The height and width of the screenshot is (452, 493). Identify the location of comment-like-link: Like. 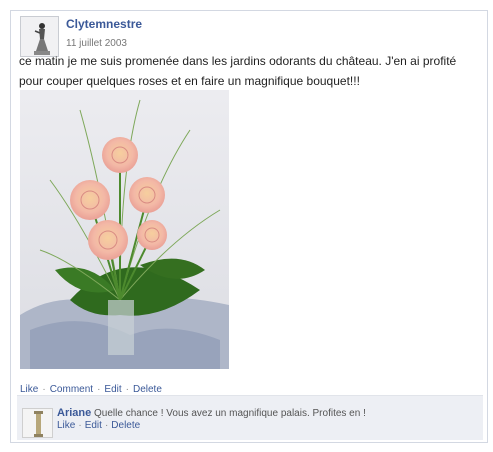
(66, 425).